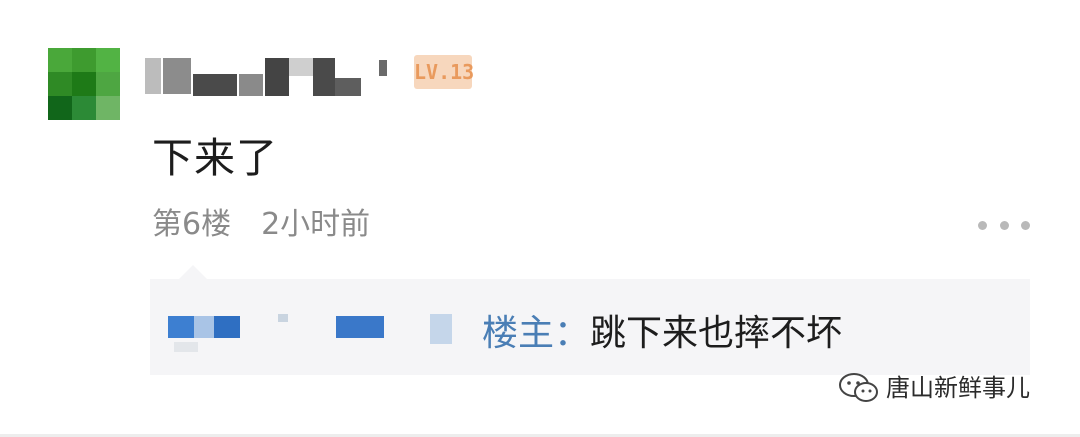 This screenshot has height=437, width=1080. I want to click on reply-username-censored, so click(323, 335).